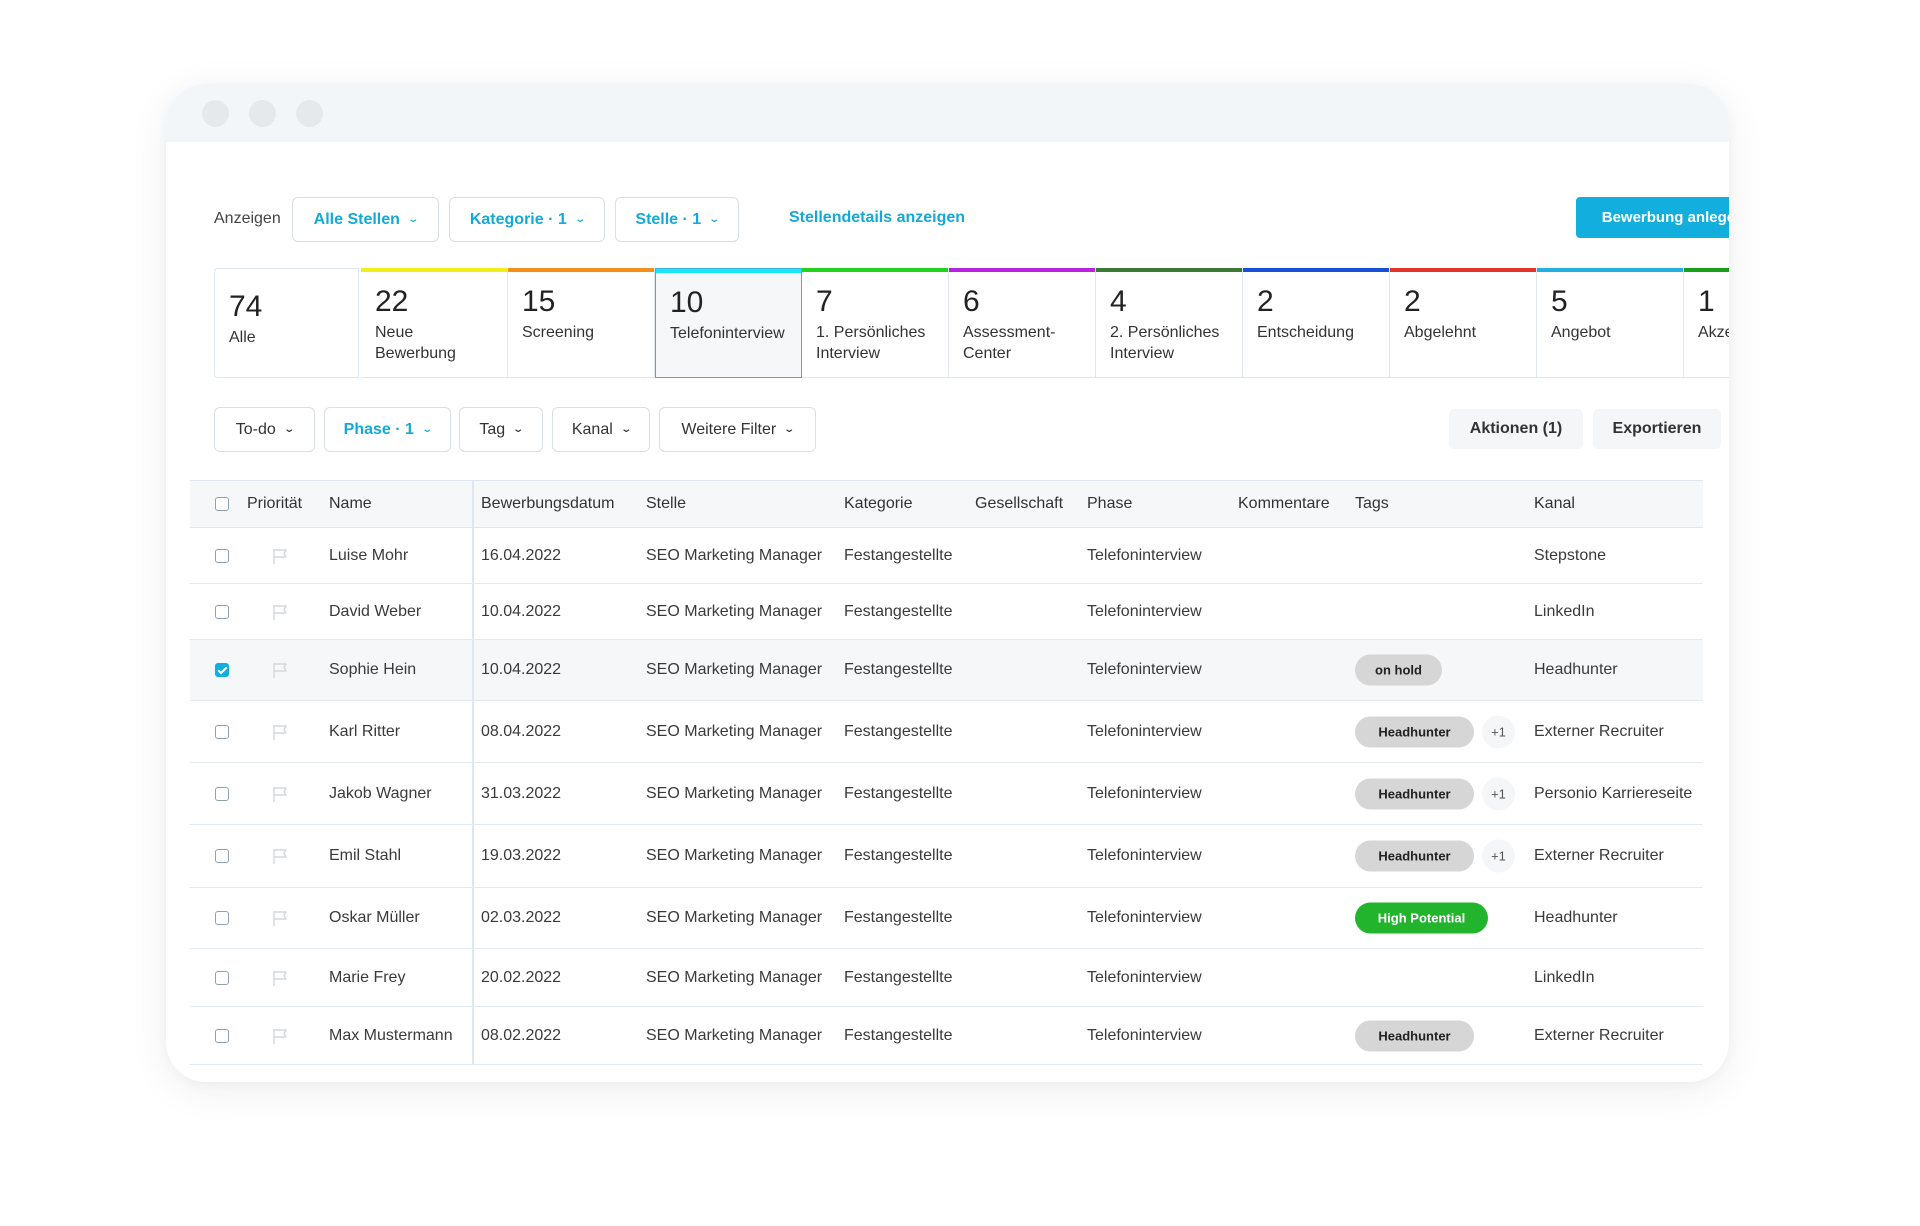 This screenshot has height=1226, width=1920. Describe the element at coordinates (365, 219) in the screenshot. I see `all-positions-dropdown: Alle Stellen ⌄` at that location.